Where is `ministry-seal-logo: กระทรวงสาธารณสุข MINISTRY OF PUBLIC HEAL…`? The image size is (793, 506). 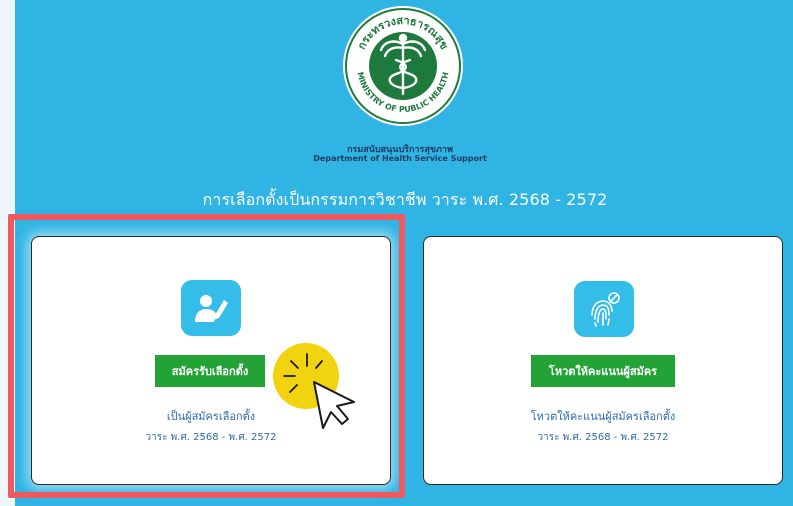
ministry-seal-logo: กระทรวงสาธารณสุข MINISTRY OF PUBLIC HEAL… is located at coordinates (403, 66).